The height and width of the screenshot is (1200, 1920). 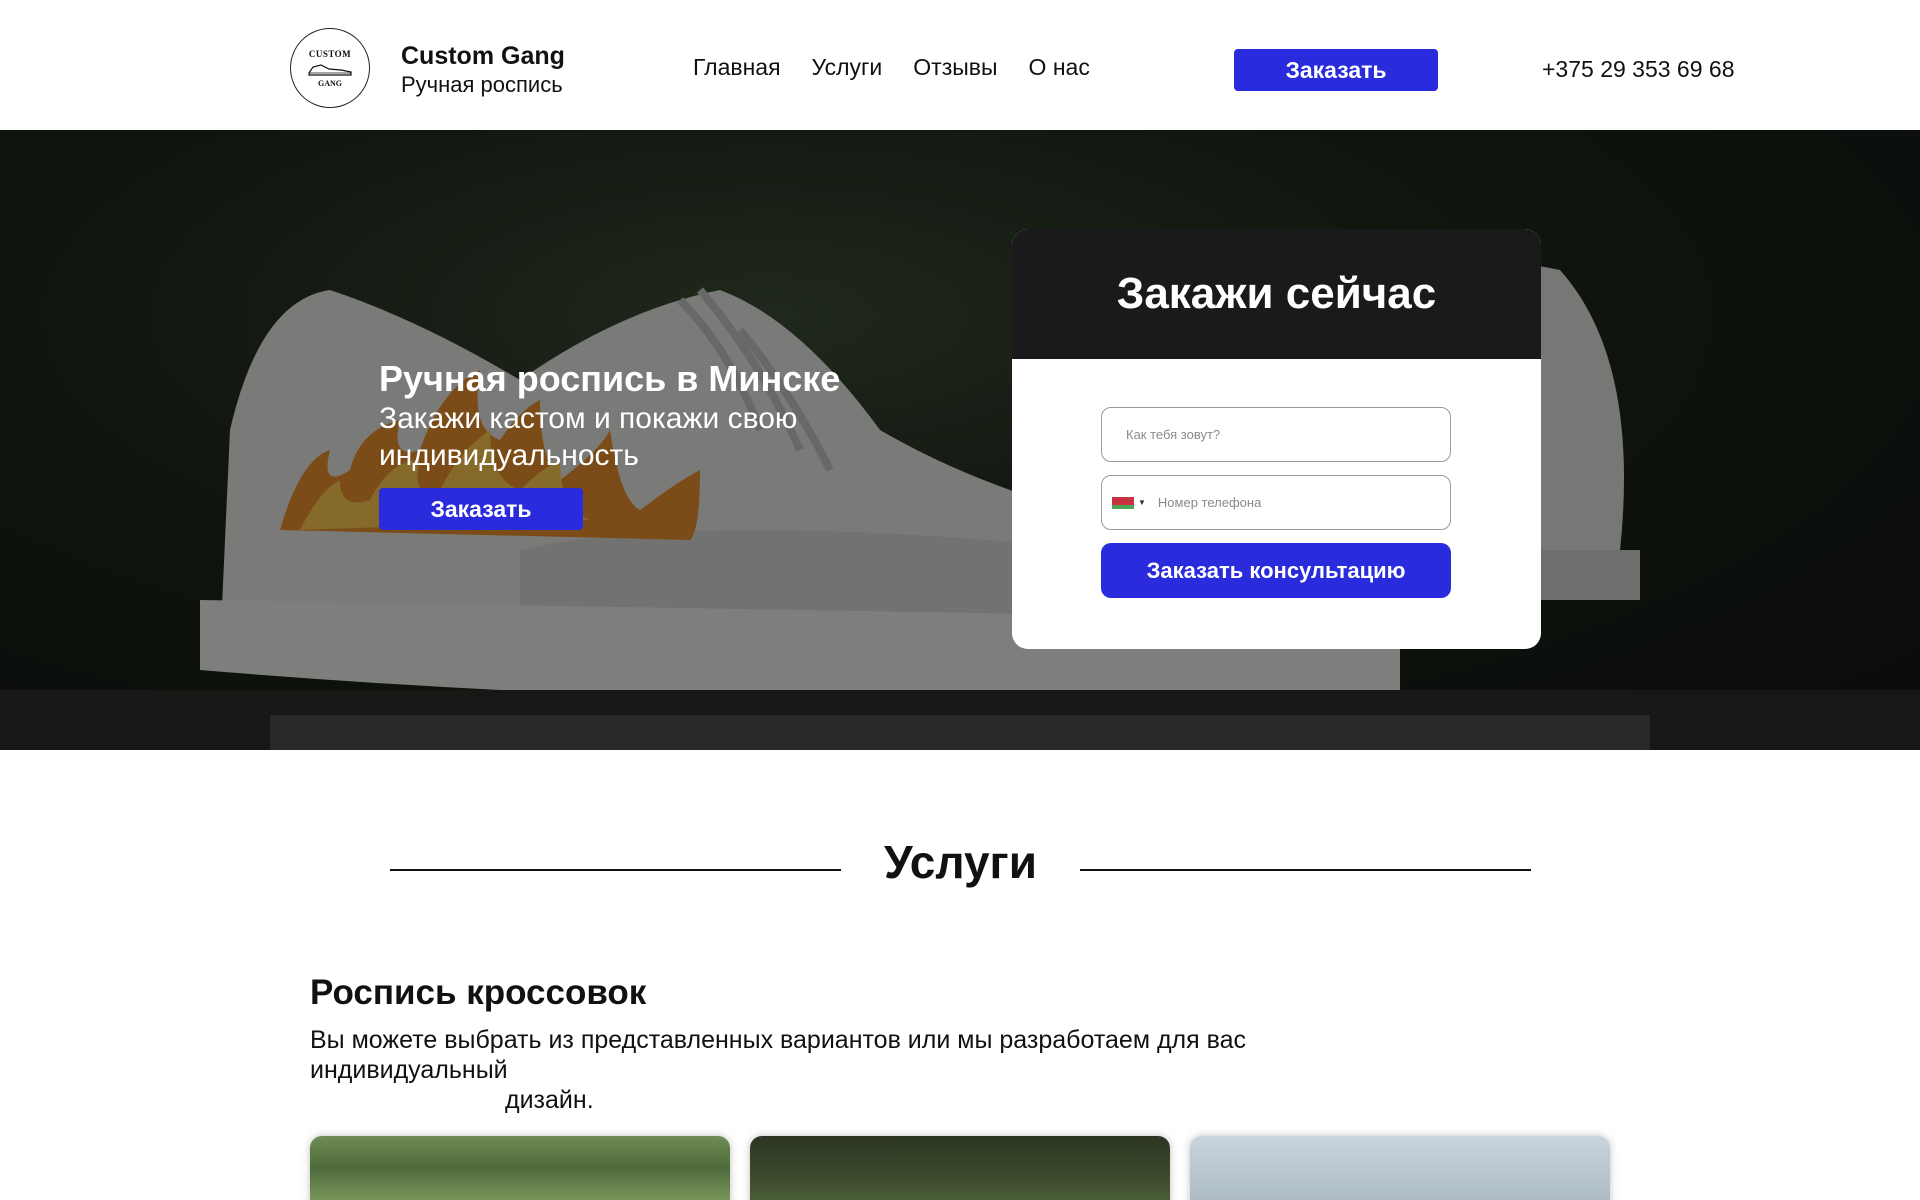 I want to click on nav-item-about: О нас, so click(x=1059, y=67).